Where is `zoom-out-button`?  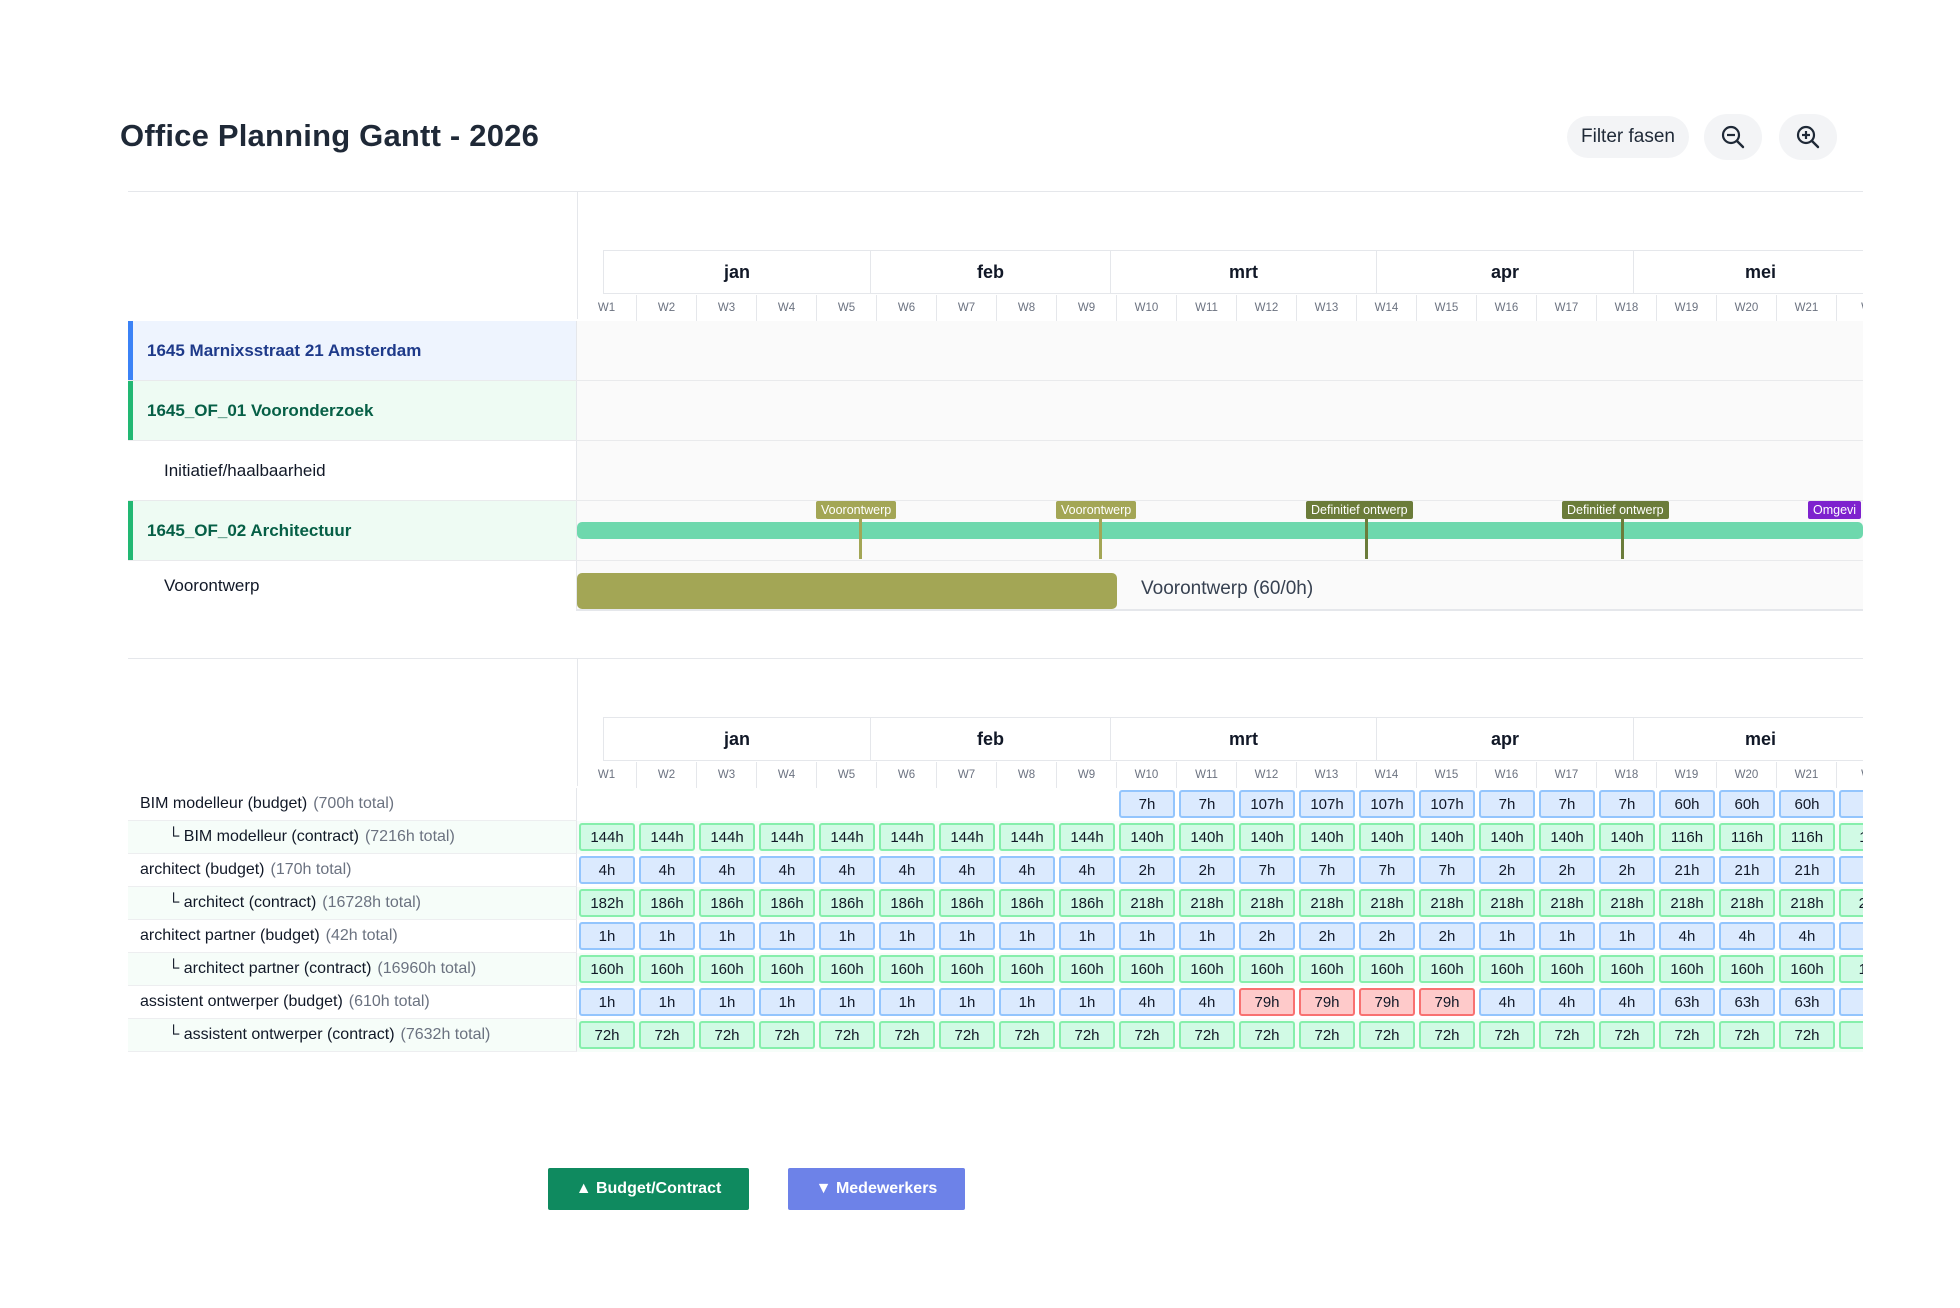
zoom-out-button is located at coordinates (1733, 137).